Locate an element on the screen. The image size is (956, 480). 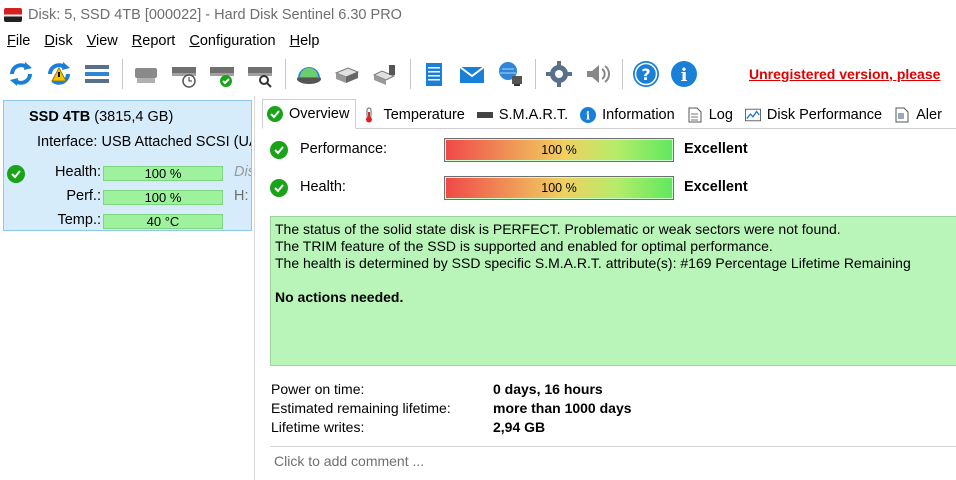
sound-icon is located at coordinates (597, 74).